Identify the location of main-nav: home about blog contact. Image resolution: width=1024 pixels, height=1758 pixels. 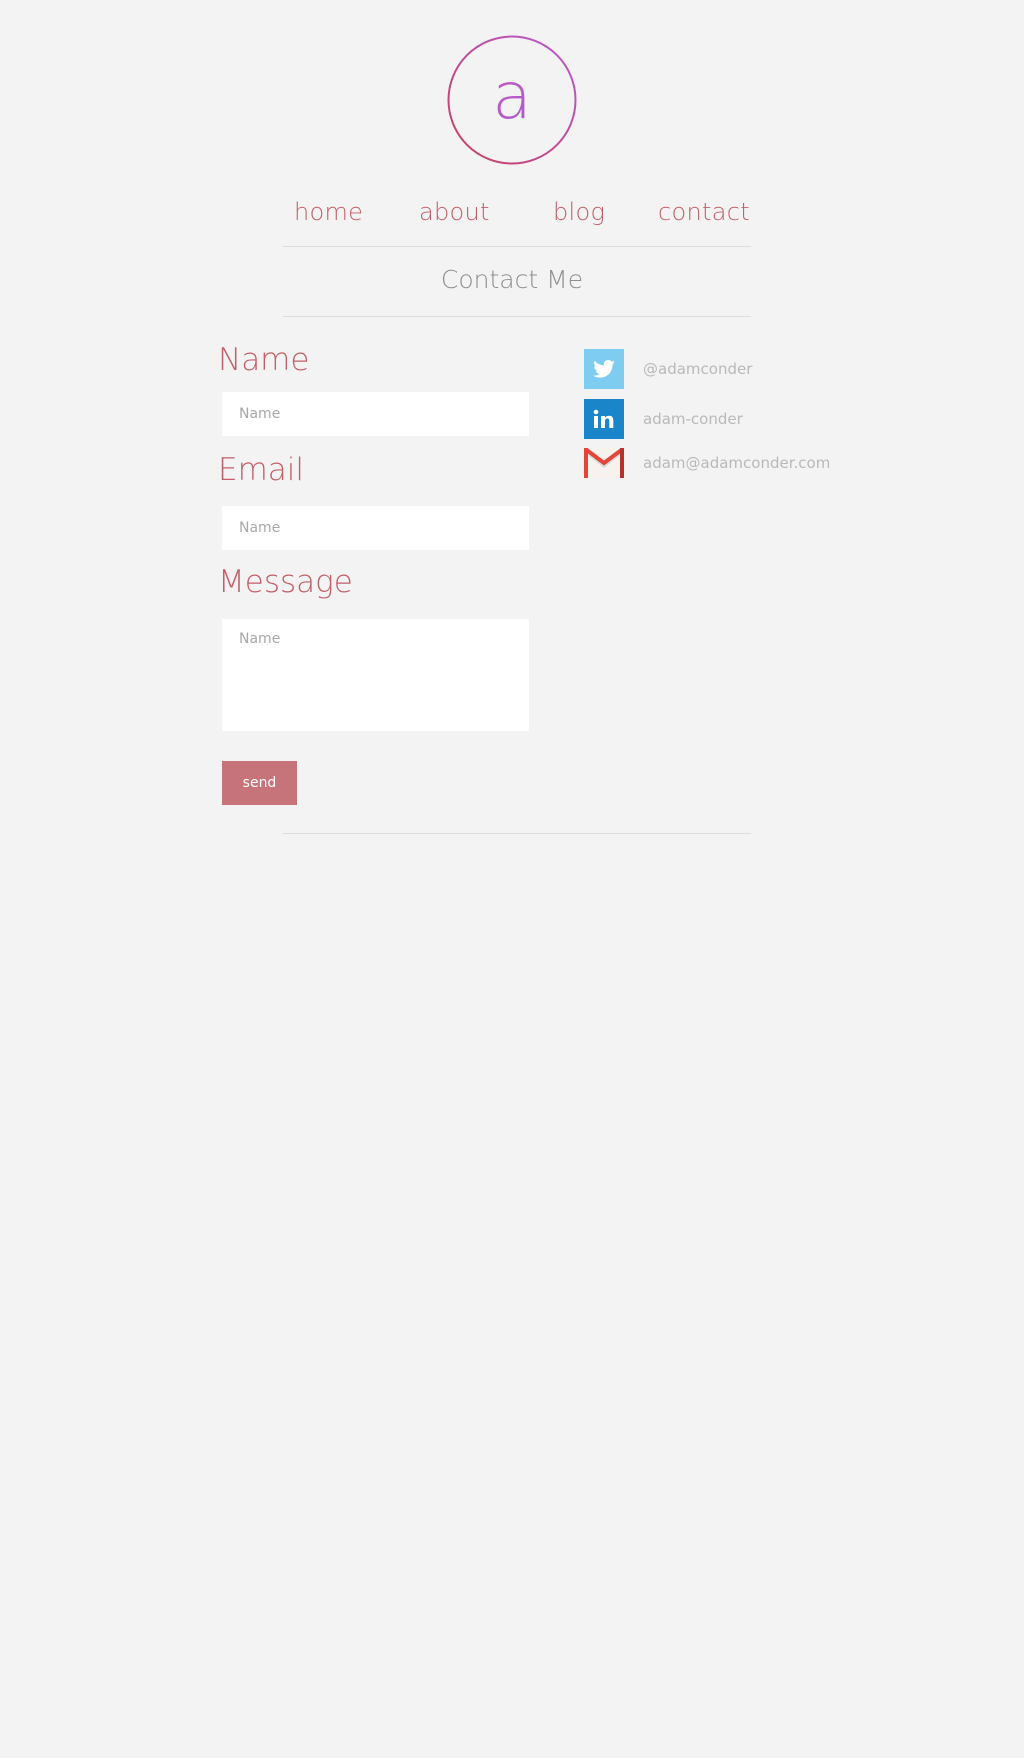
(512, 213).